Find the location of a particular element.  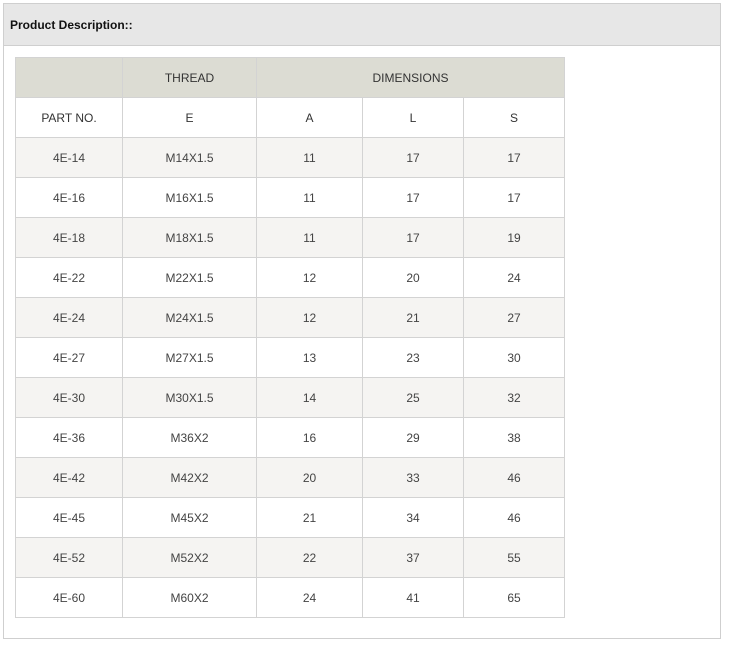

dimension-l-cell: 23 is located at coordinates (413, 357).